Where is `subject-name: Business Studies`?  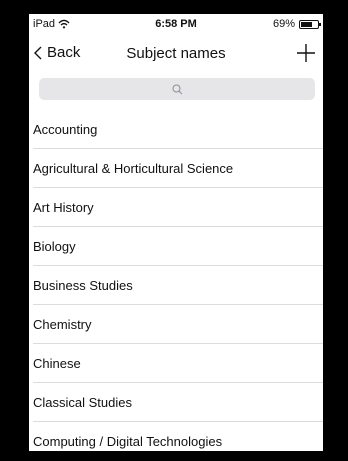 subject-name: Business Studies is located at coordinates (83, 285).